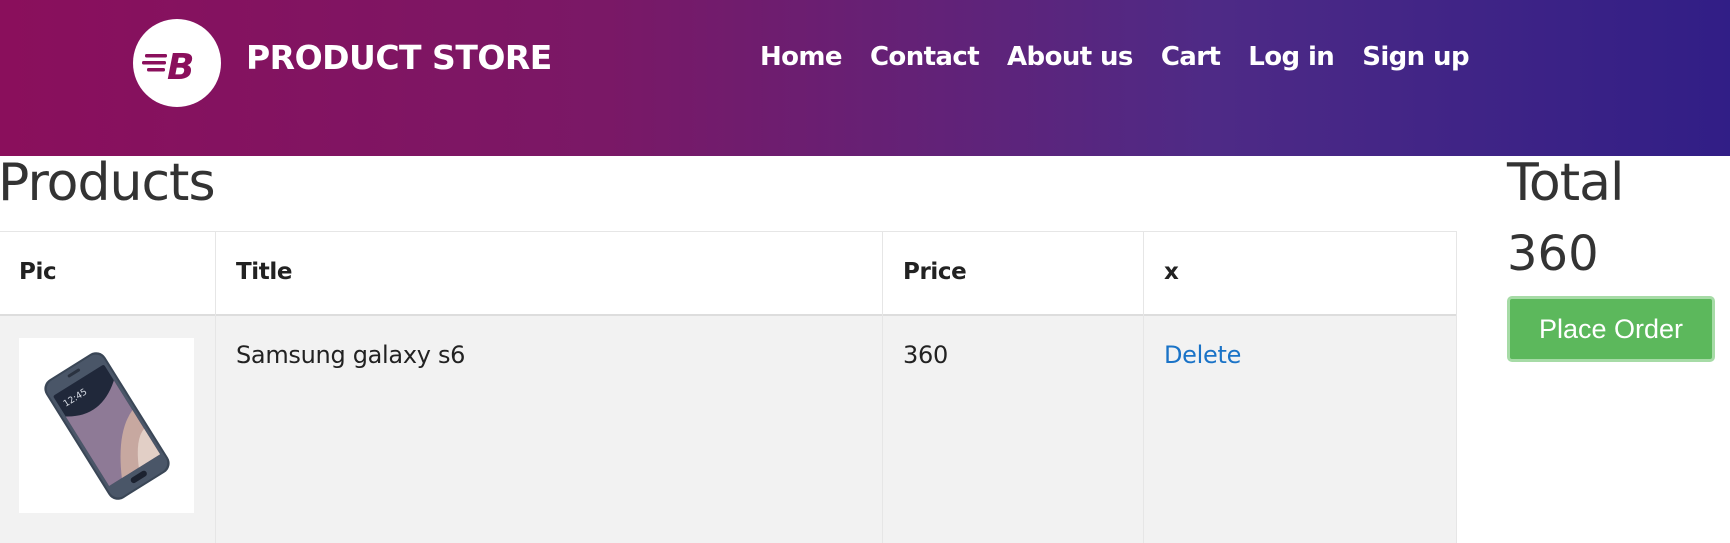  What do you see at coordinates (264, 272) in the screenshot?
I see `column-header-title: Title` at bounding box center [264, 272].